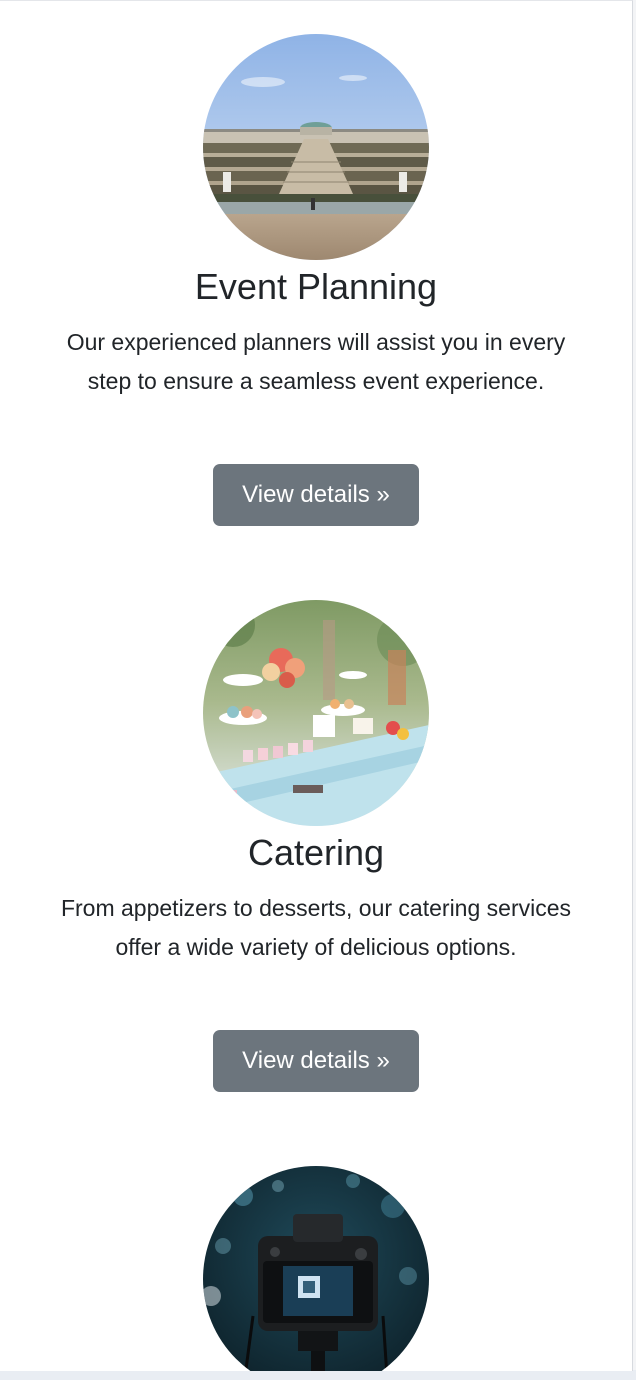 This screenshot has height=1380, width=636. What do you see at coordinates (316, 1061) in the screenshot?
I see `catering-view-details-button: View details »` at bounding box center [316, 1061].